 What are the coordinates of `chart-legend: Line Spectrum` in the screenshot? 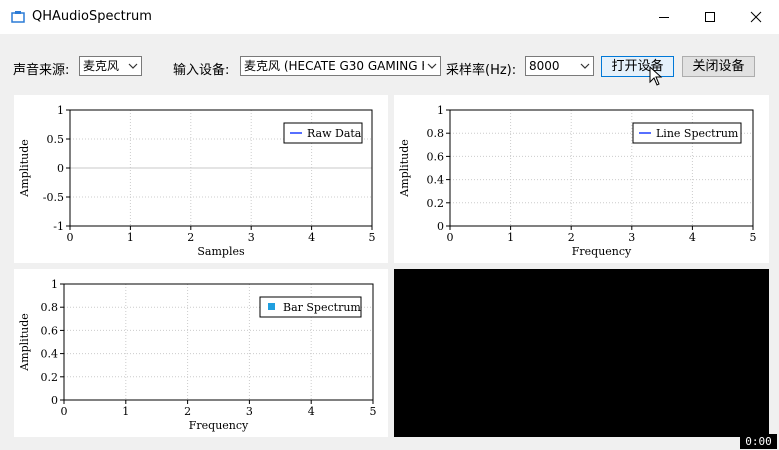 It's located at (687, 133).